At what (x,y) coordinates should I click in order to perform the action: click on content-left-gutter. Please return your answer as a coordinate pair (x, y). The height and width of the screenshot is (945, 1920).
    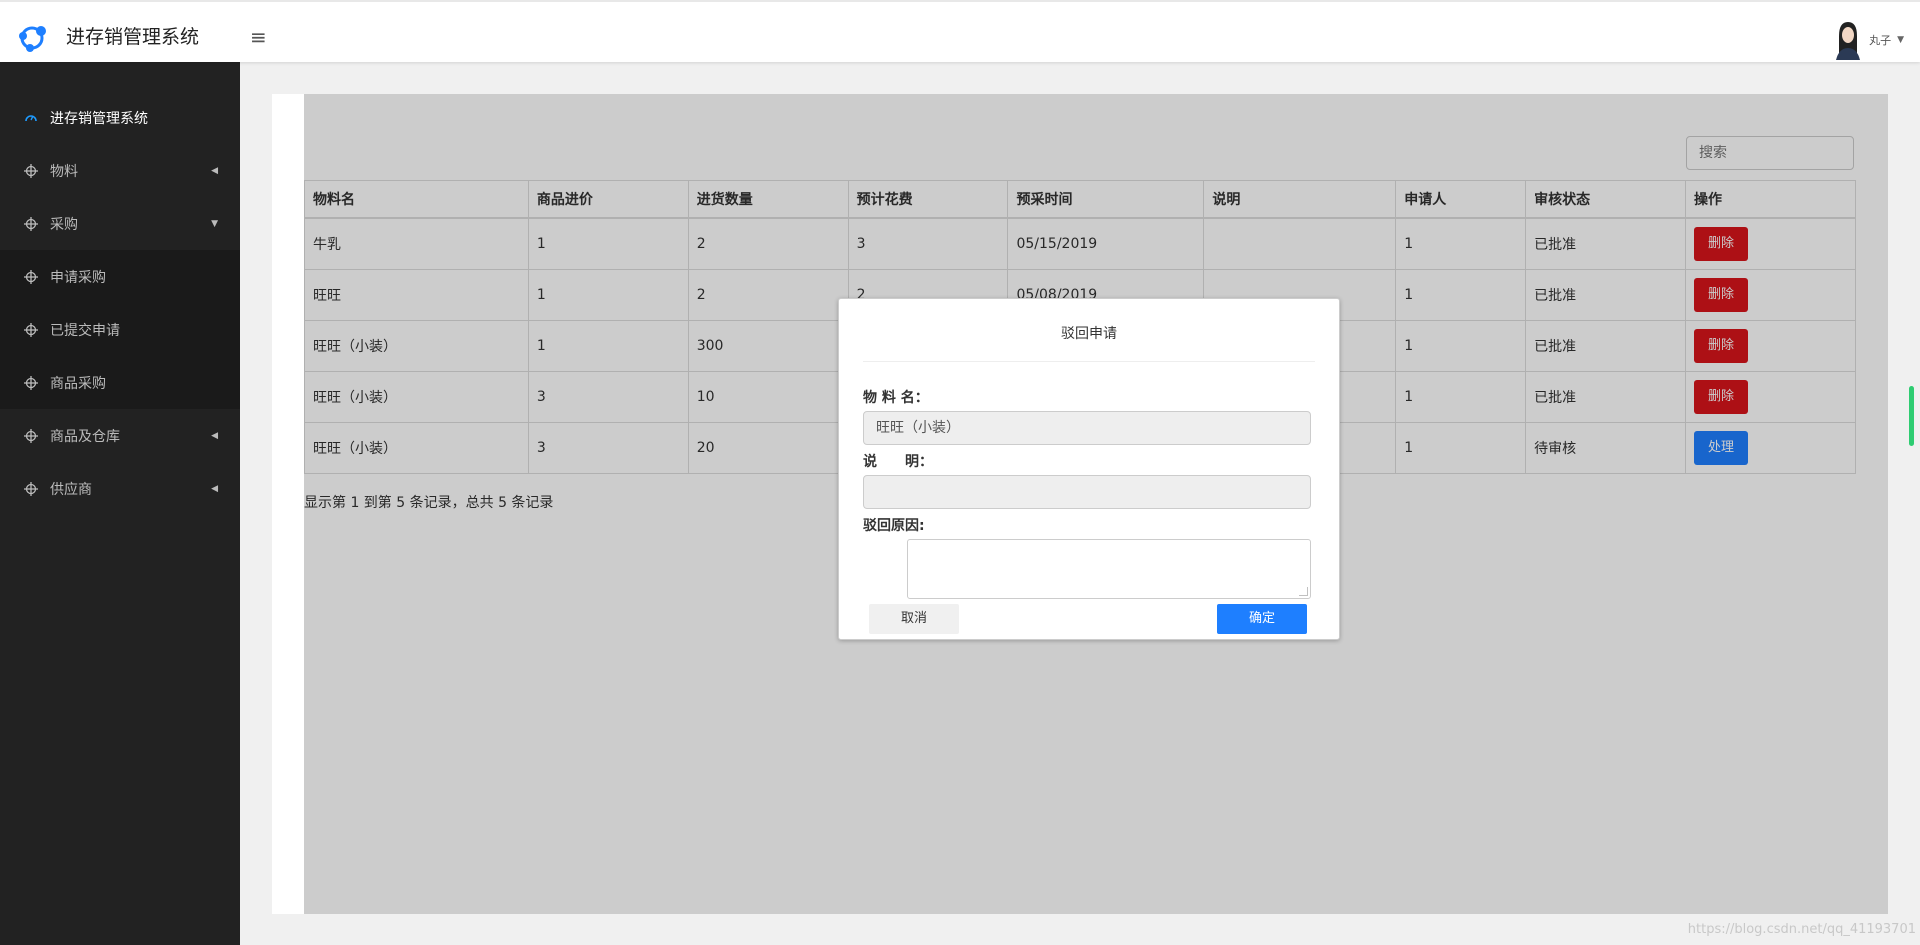
    Looking at the image, I should click on (288, 504).